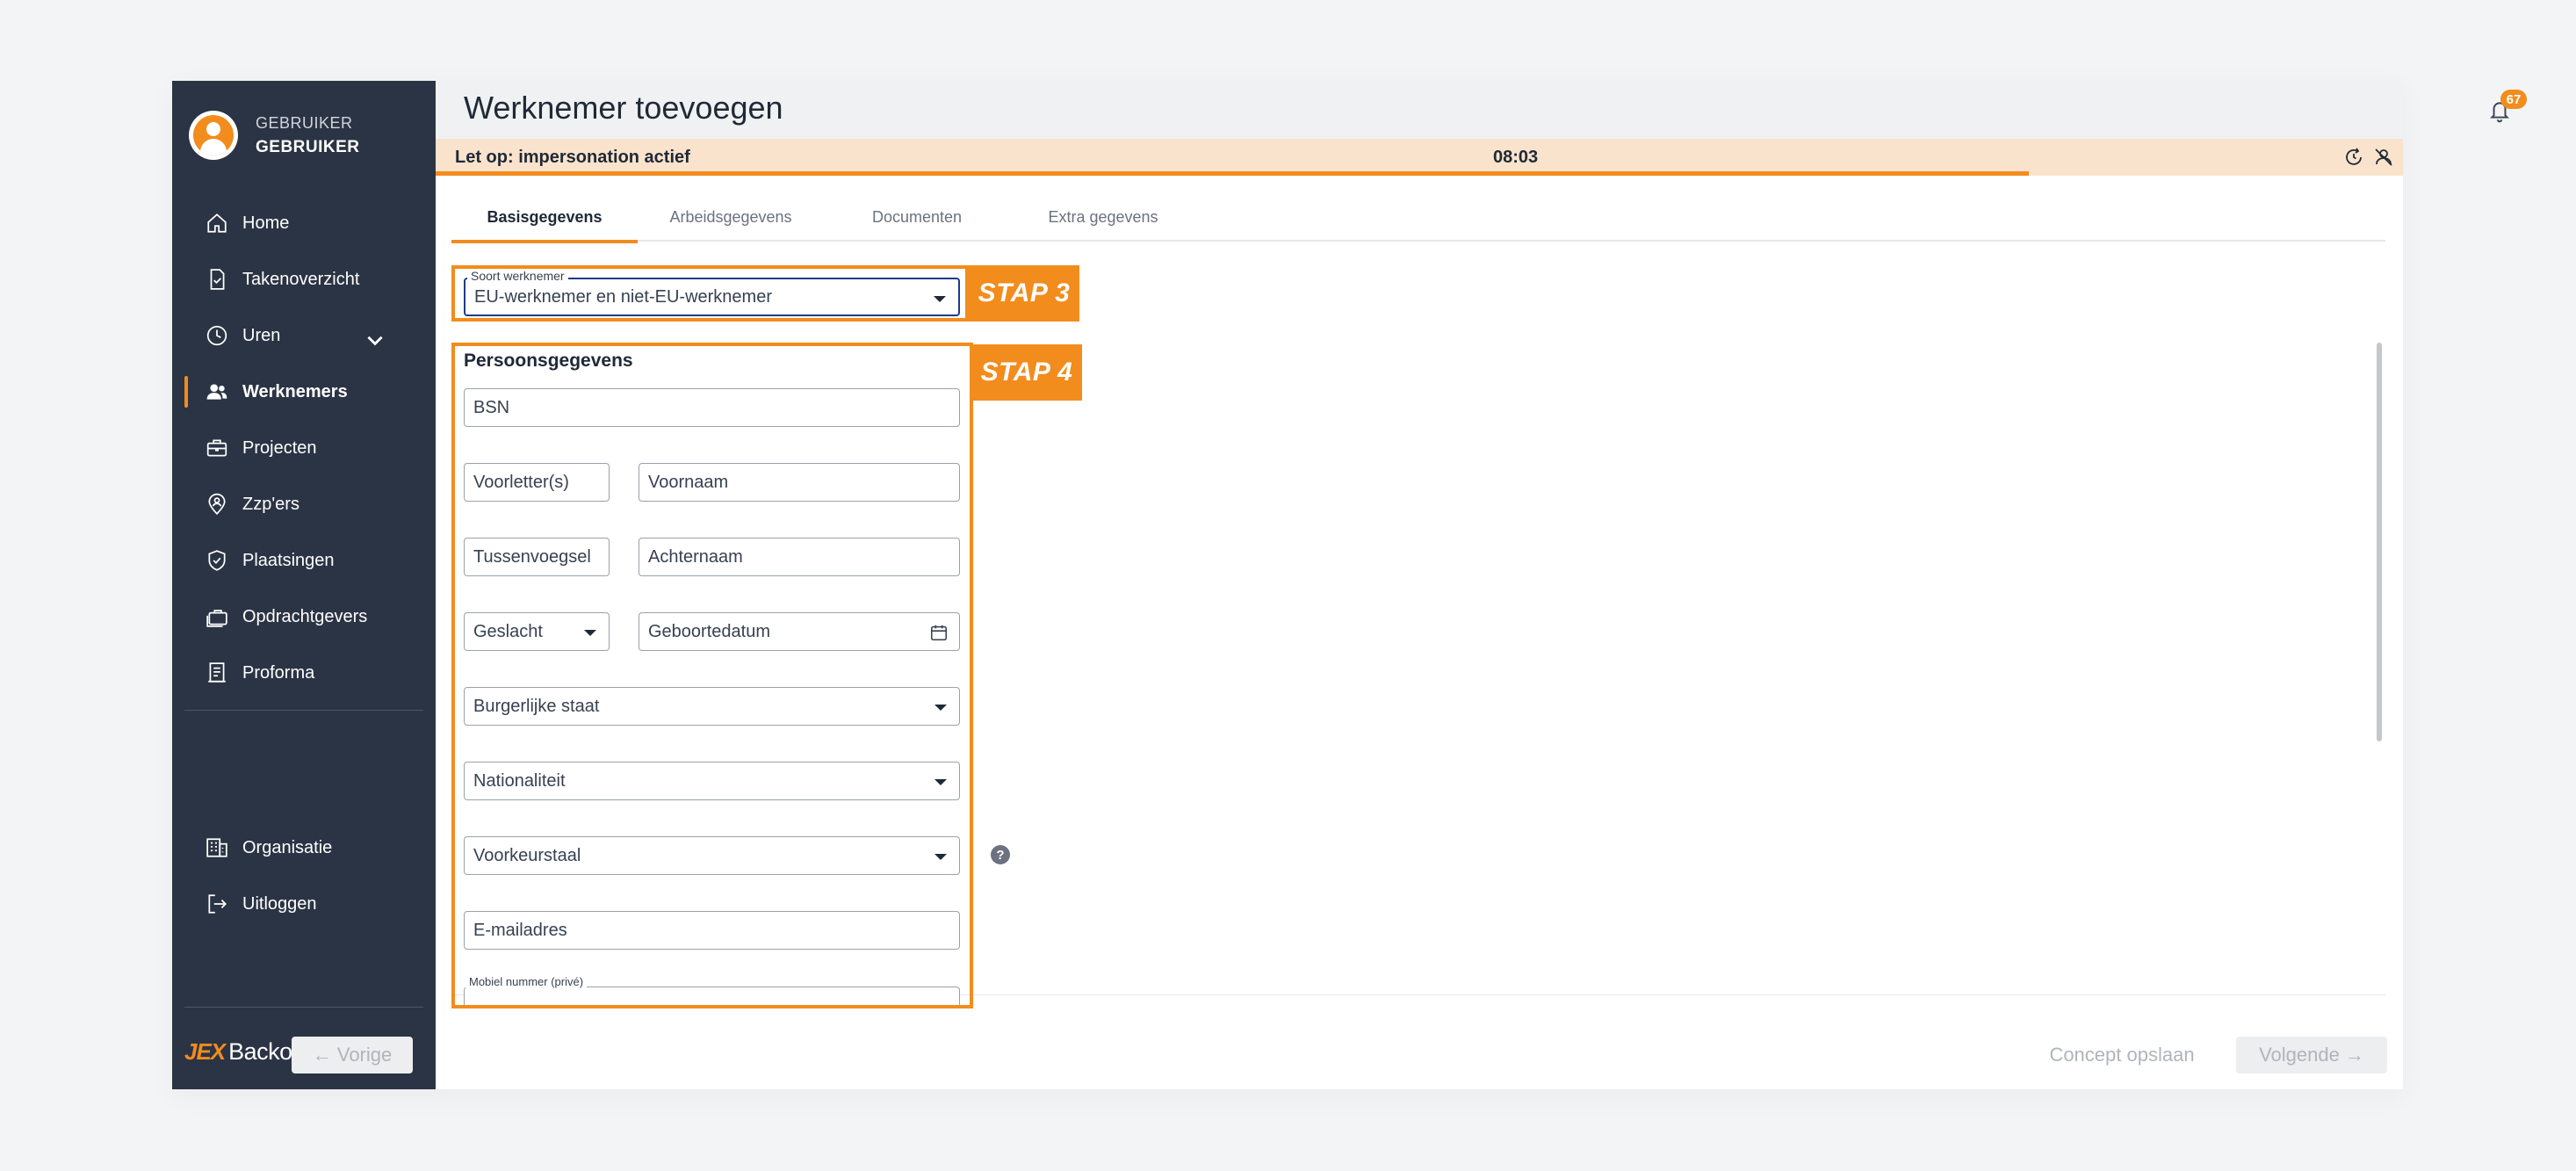  What do you see at coordinates (688, 482) in the screenshot?
I see `voornaam-placeholder: Voornaam` at bounding box center [688, 482].